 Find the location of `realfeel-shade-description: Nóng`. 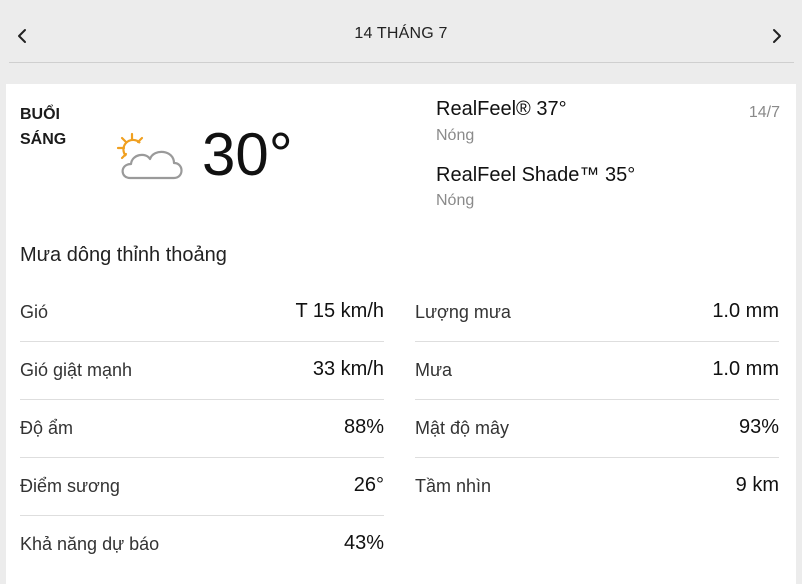

realfeel-shade-description: Nóng is located at coordinates (455, 200).